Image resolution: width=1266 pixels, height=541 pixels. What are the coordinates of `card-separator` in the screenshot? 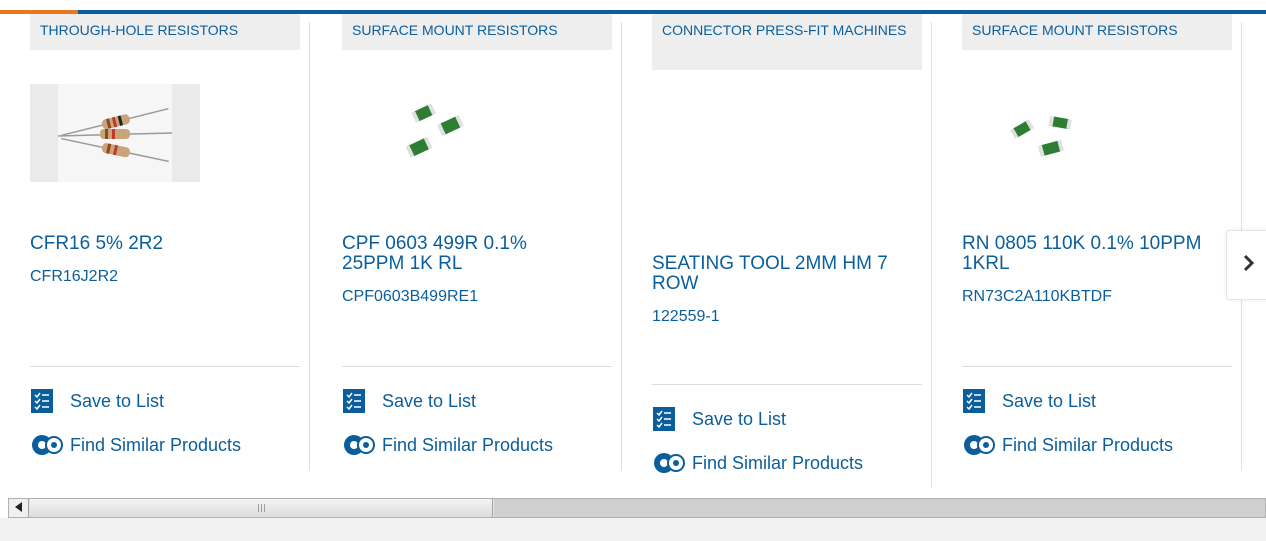 It's located at (309, 246).